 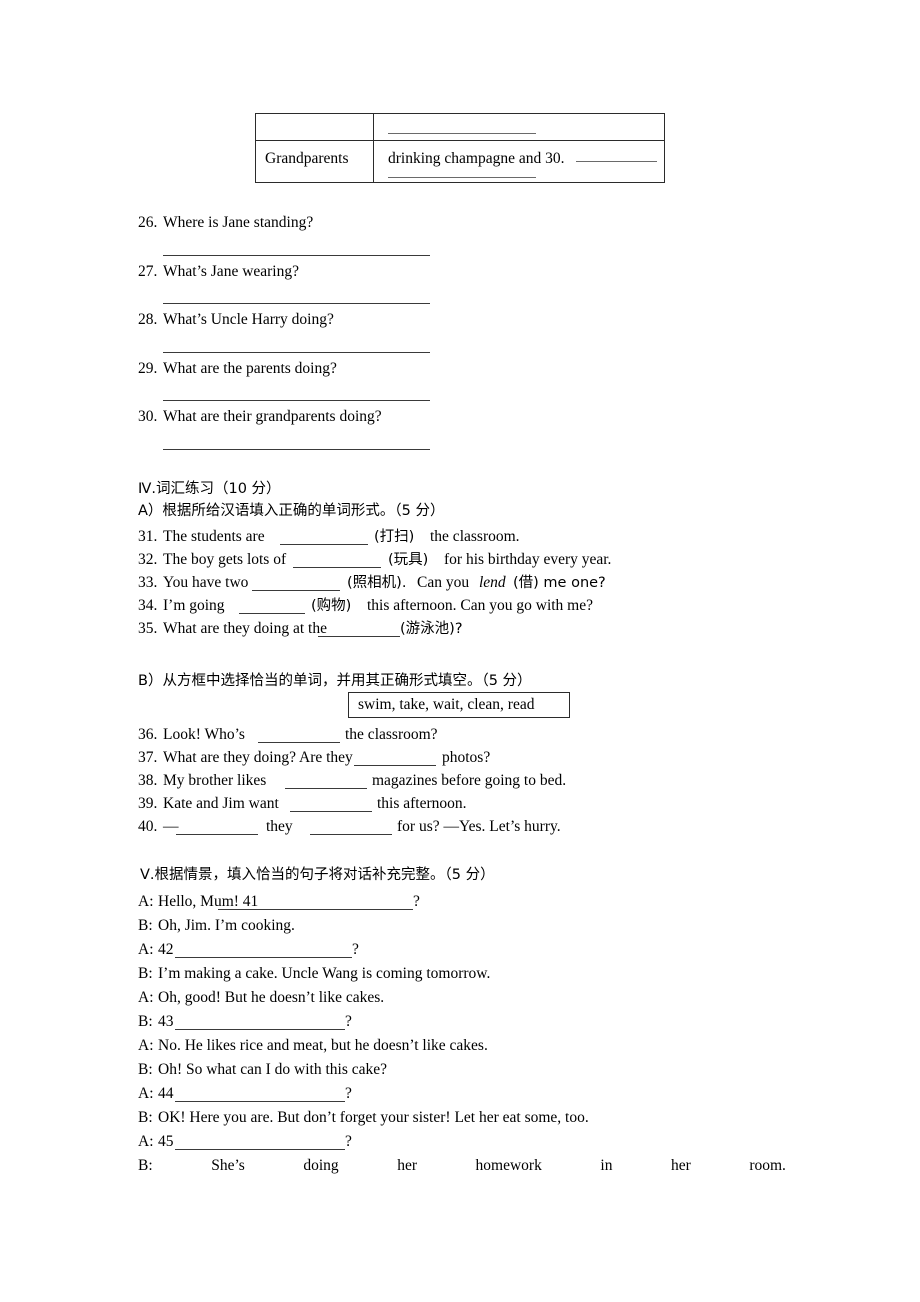 What do you see at coordinates (337, 567) in the screenshot?
I see `item-32-blank` at bounding box center [337, 567].